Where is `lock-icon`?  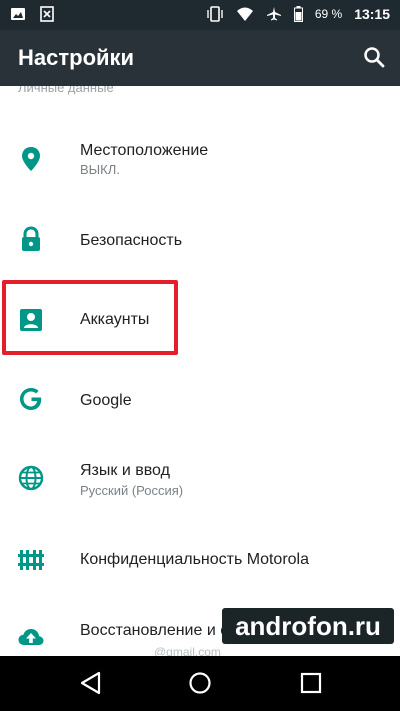
lock-icon is located at coordinates (31, 238).